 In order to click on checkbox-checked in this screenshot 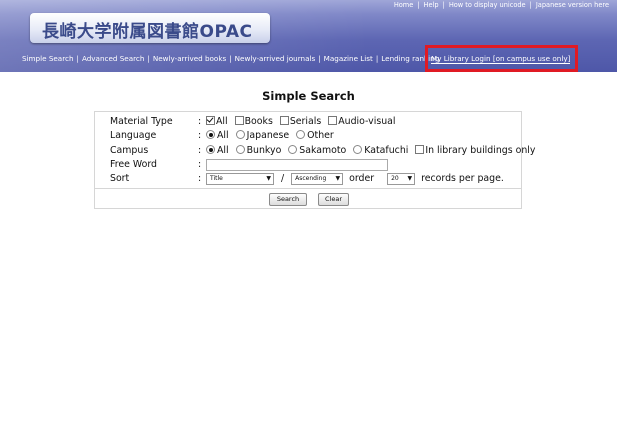, I will do `click(210, 120)`.